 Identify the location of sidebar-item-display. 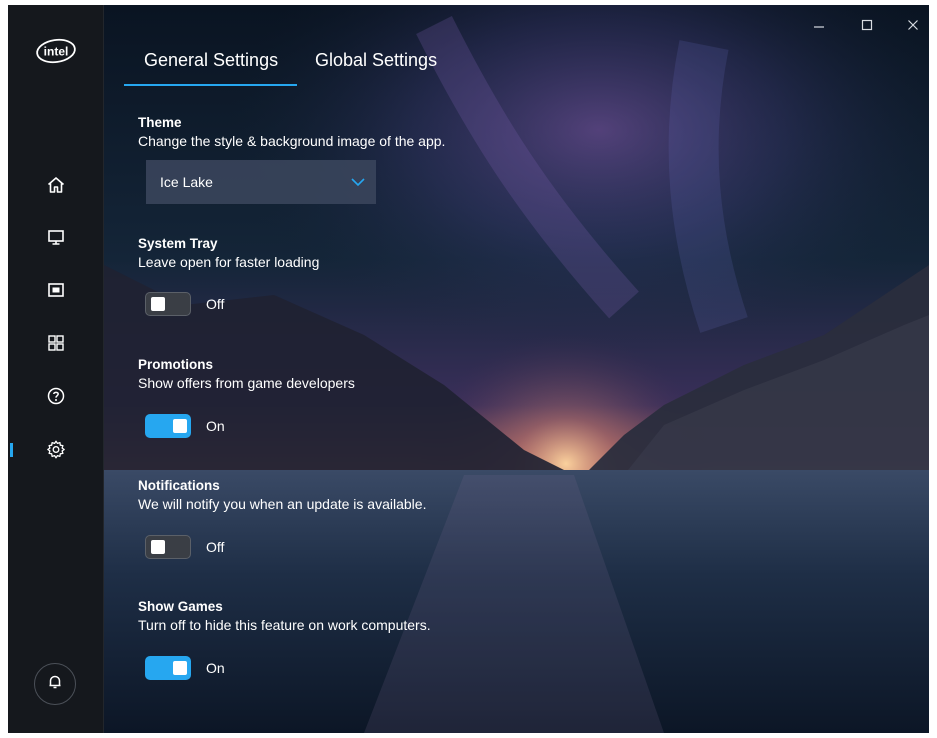
(55, 237).